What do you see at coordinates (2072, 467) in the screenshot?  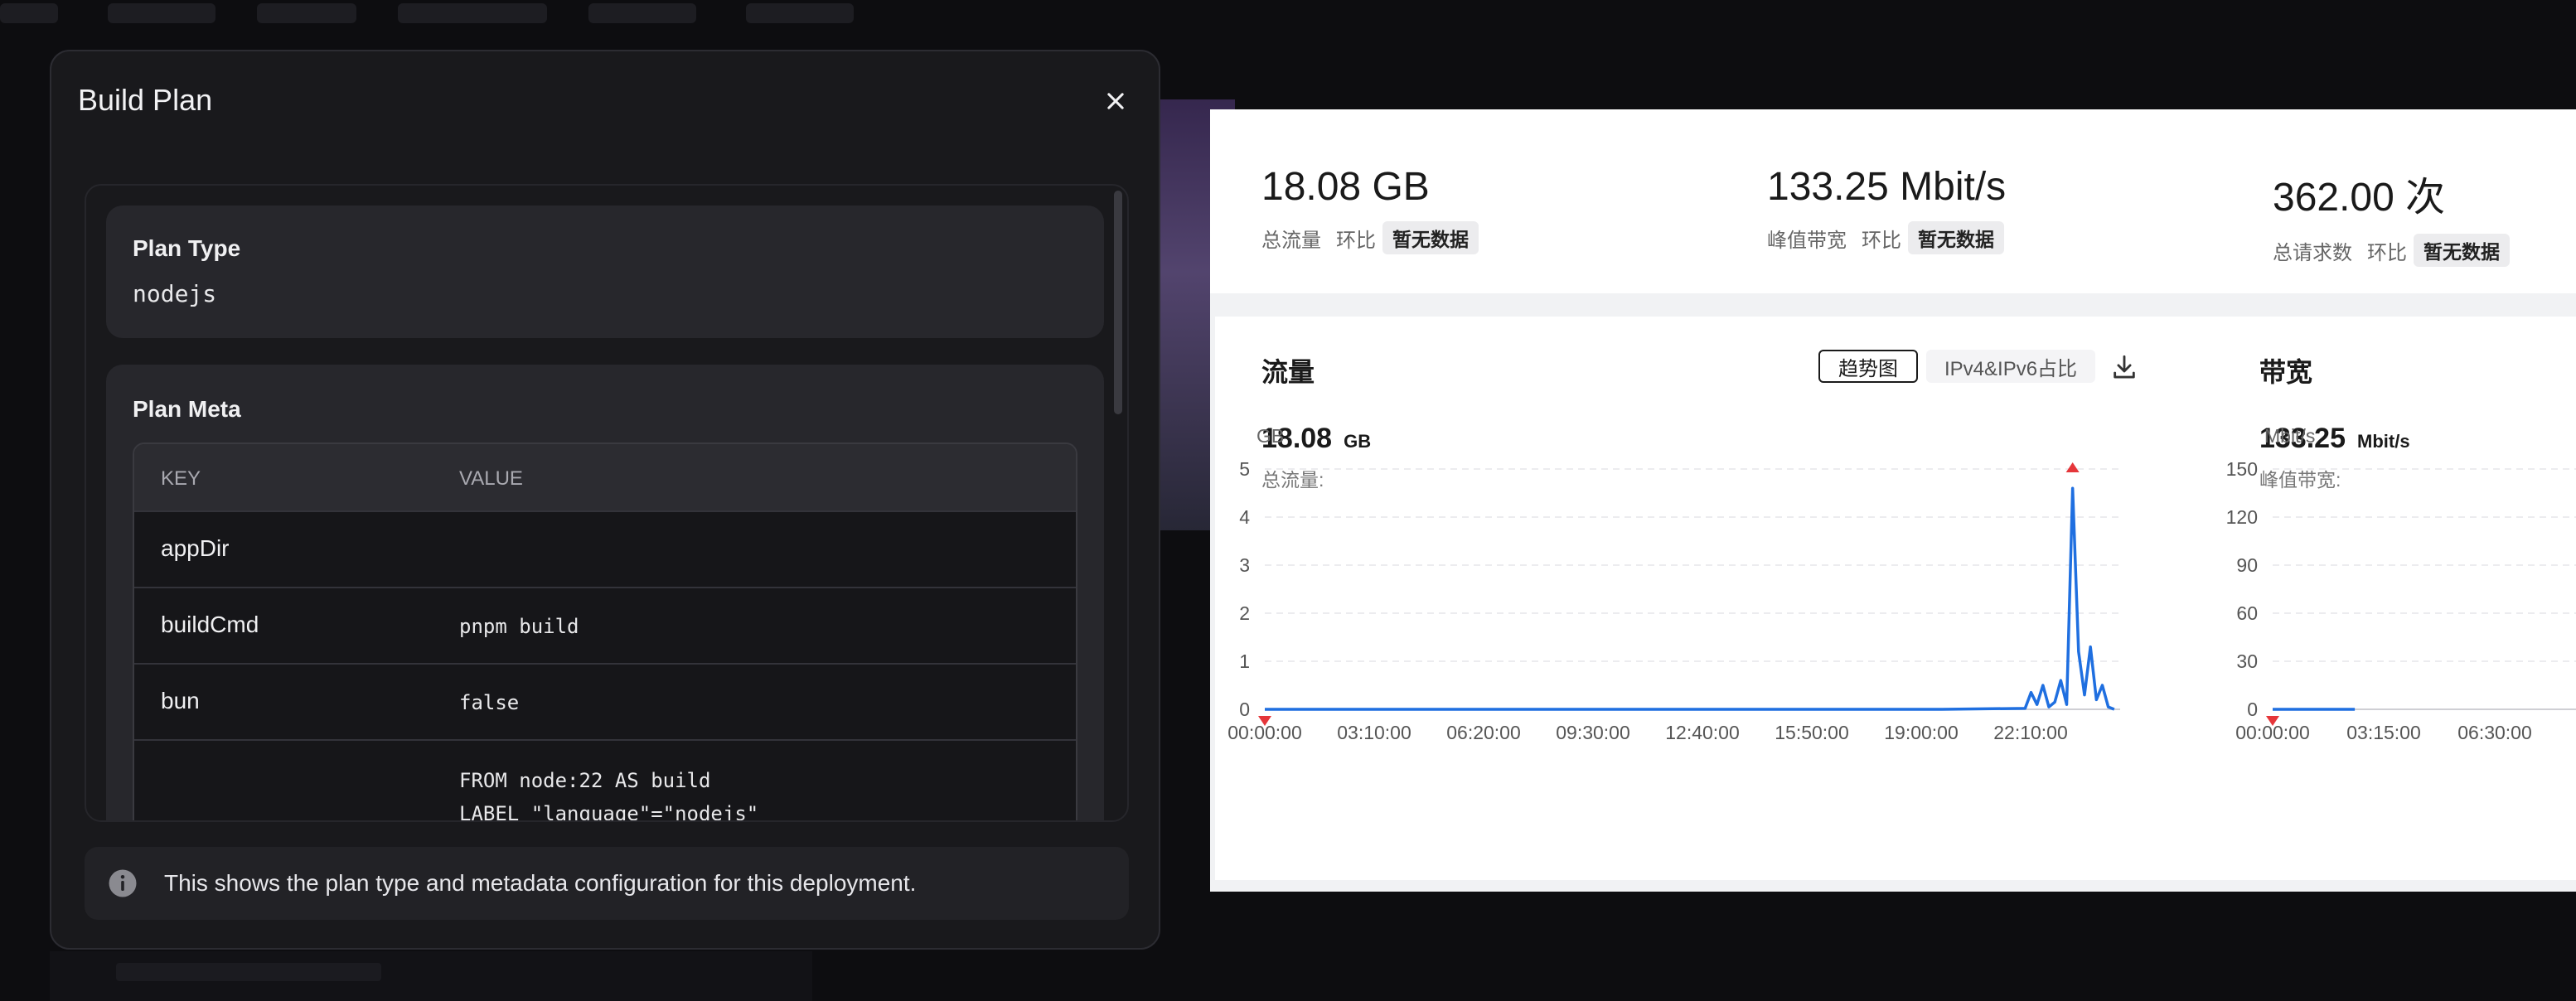 I see `max-value-marker` at bounding box center [2072, 467].